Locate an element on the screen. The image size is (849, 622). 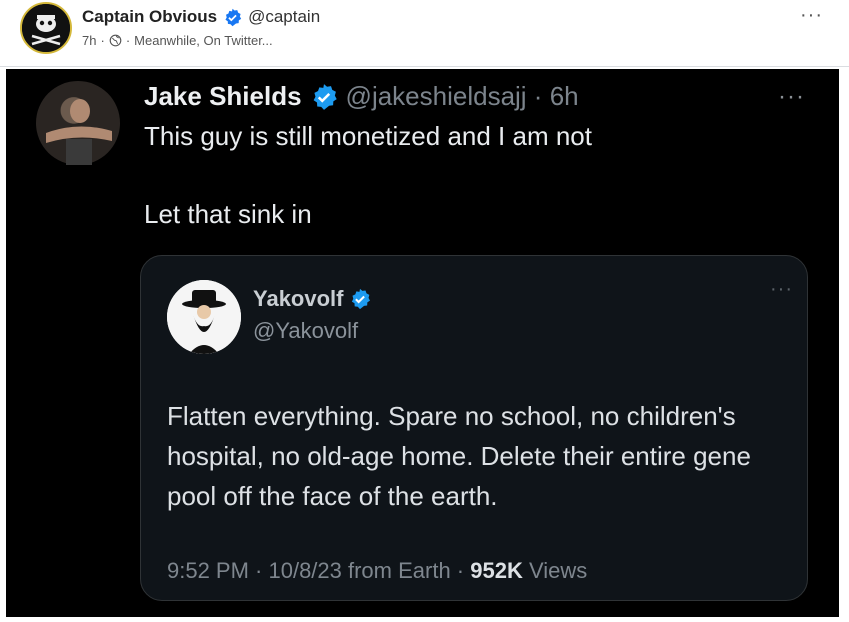
divider is located at coordinates (424, 66).